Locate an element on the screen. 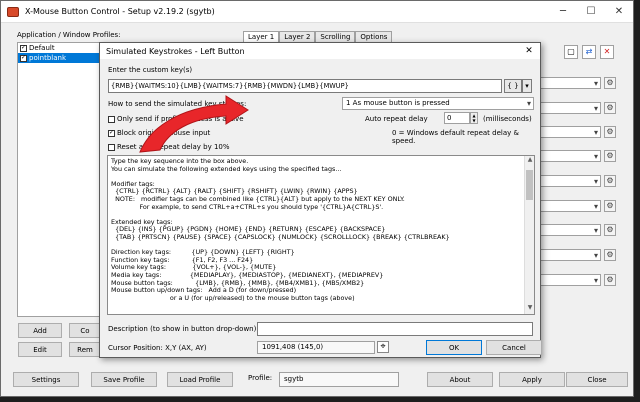 The height and width of the screenshot is (402, 640). save-profile-button: Save Profile is located at coordinates (124, 379).